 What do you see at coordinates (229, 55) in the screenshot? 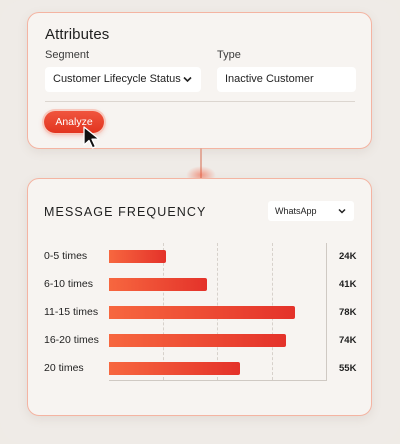
I see `type-label: Type` at bounding box center [229, 55].